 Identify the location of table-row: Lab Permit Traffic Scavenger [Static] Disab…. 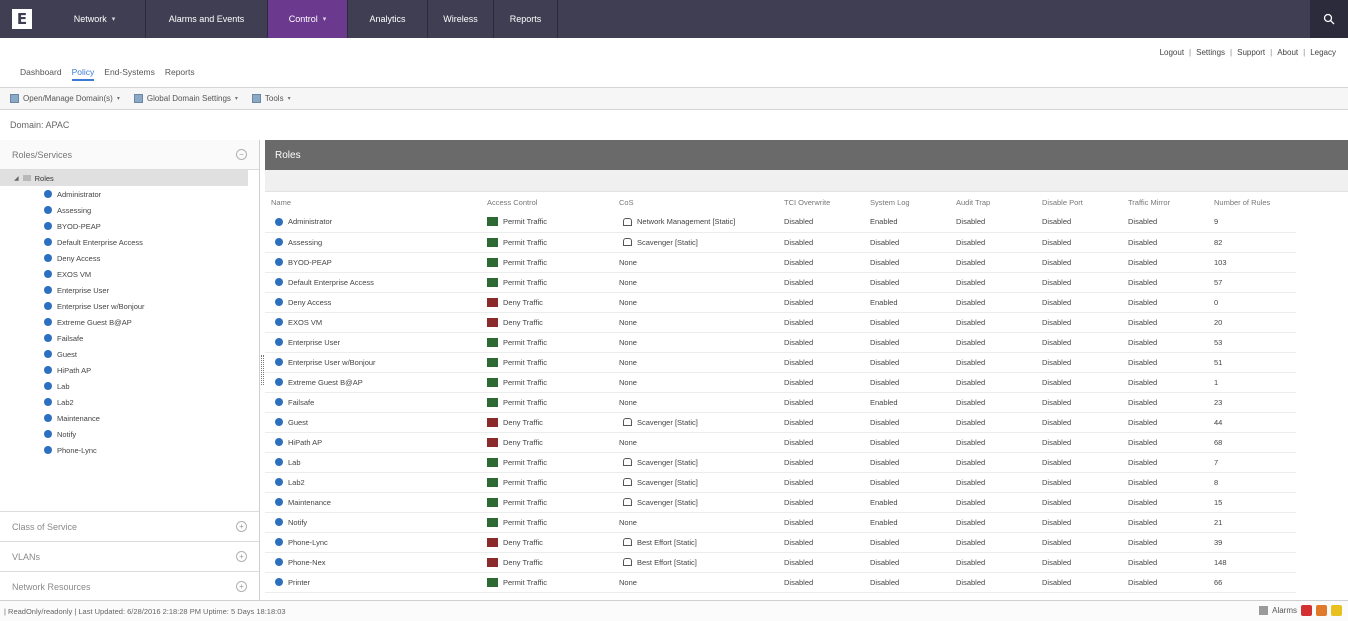
(780, 462).